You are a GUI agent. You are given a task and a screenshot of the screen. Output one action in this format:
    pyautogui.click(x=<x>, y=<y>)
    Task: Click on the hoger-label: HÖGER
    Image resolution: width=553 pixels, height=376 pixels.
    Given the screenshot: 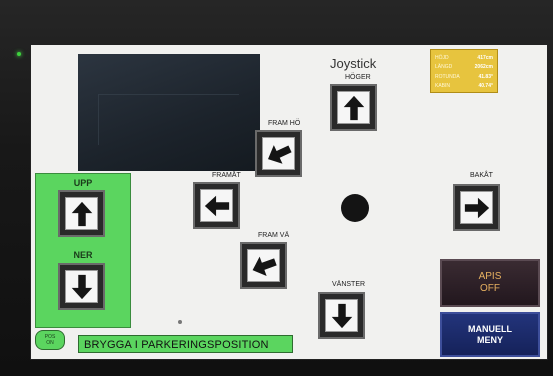 What is the action you would take?
    pyautogui.click(x=358, y=77)
    